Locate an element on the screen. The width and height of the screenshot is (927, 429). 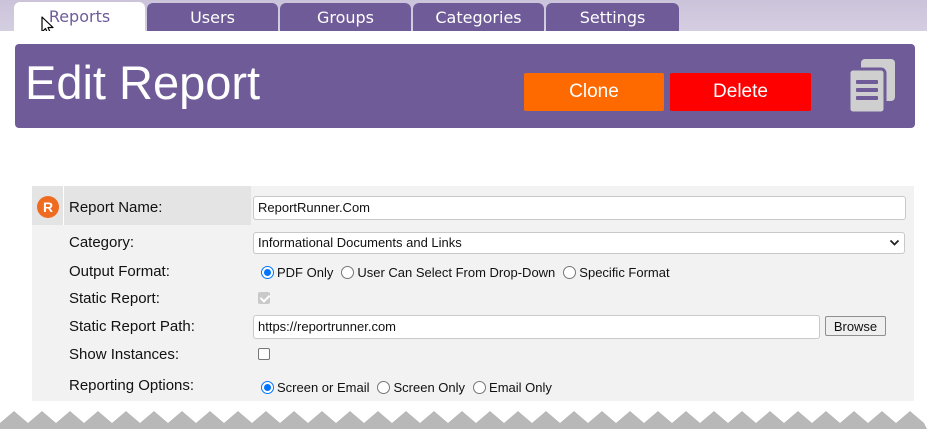
show-instances-label: Show Instances: is located at coordinates (124, 354).